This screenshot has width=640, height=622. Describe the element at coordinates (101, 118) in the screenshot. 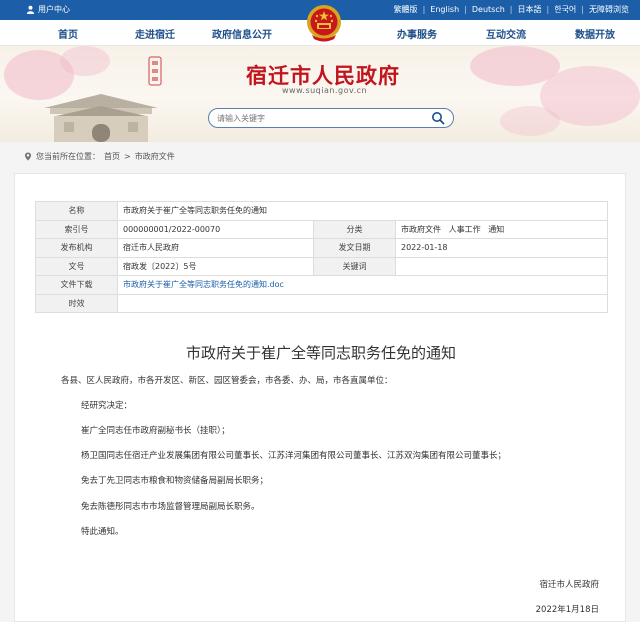

I see `ancient-gate-illustration` at that location.